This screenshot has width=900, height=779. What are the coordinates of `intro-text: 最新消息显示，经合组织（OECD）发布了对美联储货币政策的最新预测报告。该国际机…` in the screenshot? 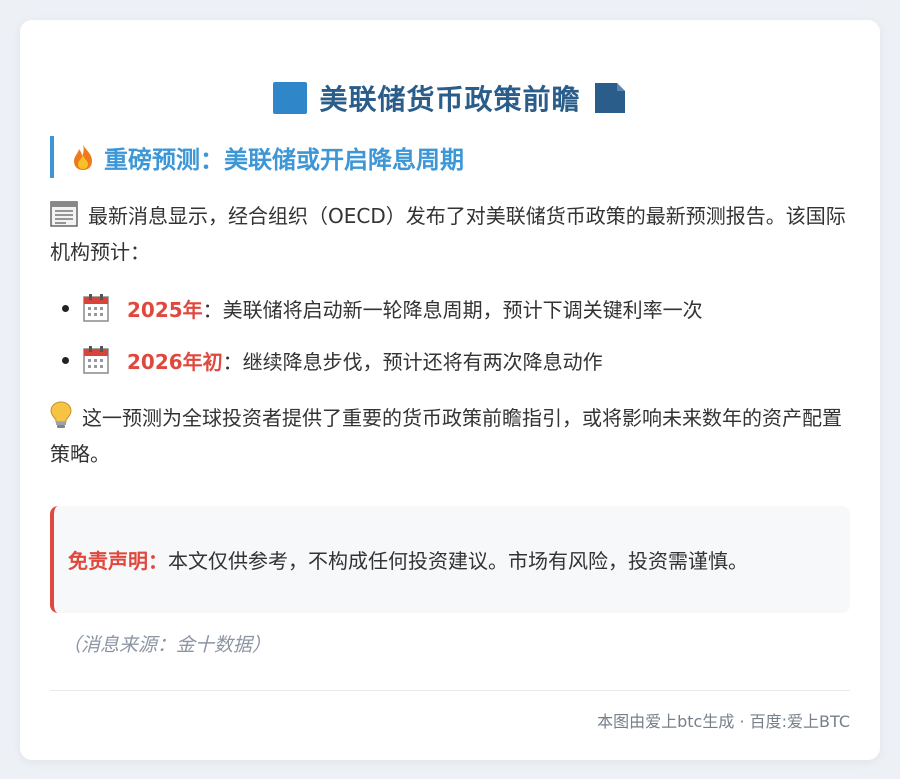 It's located at (448, 234).